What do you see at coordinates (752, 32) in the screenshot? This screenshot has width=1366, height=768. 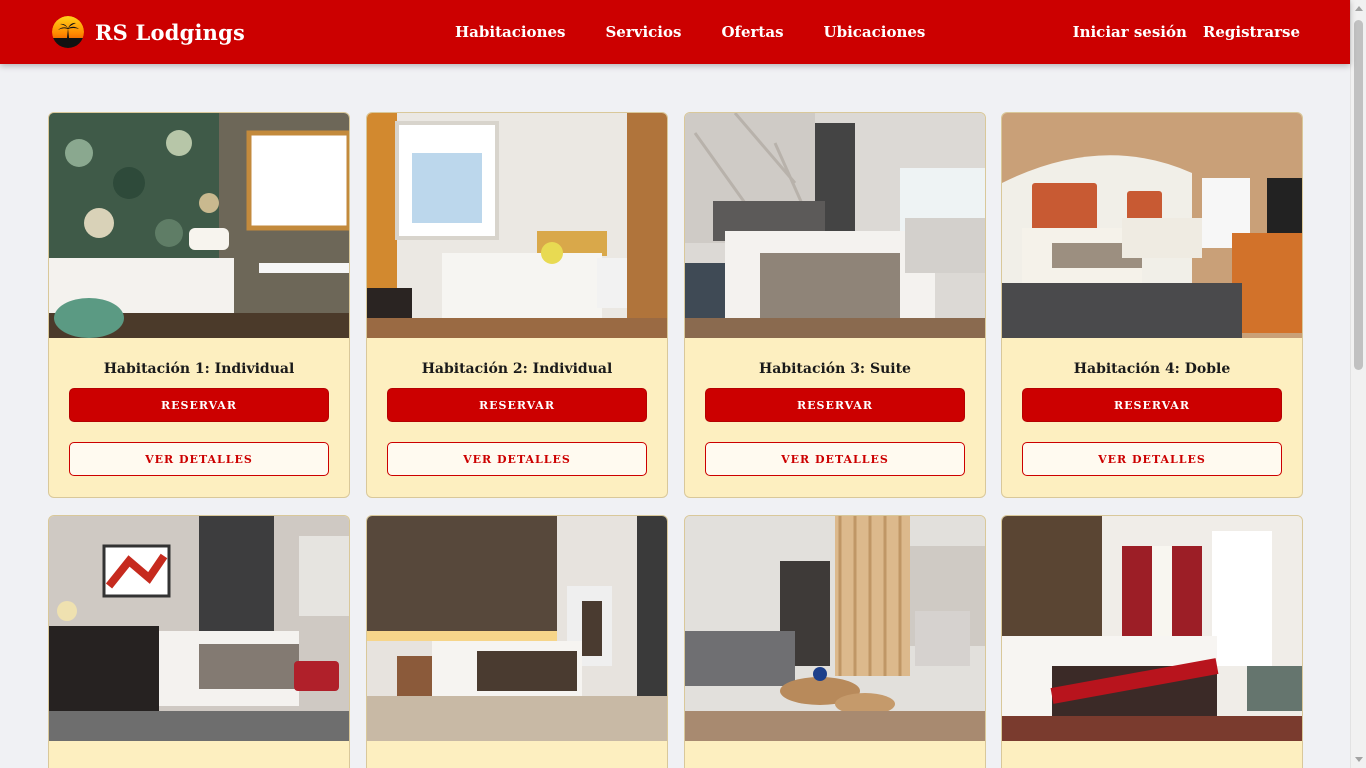 I see `nav-ofertas: Ofertas` at bounding box center [752, 32].